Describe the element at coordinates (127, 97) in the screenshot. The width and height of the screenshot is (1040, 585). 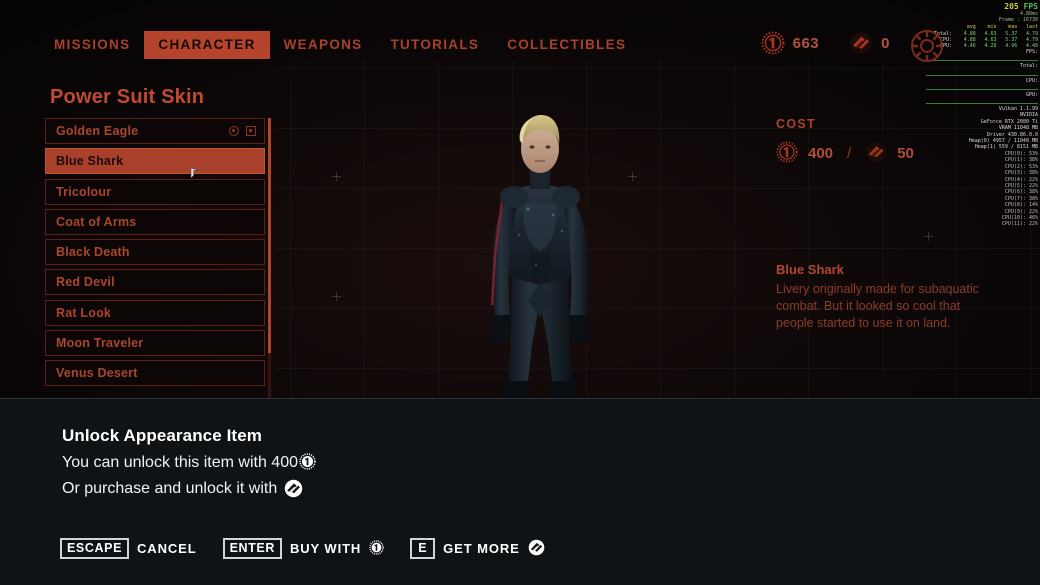
I see `page-title: Power Suit Skin` at that location.